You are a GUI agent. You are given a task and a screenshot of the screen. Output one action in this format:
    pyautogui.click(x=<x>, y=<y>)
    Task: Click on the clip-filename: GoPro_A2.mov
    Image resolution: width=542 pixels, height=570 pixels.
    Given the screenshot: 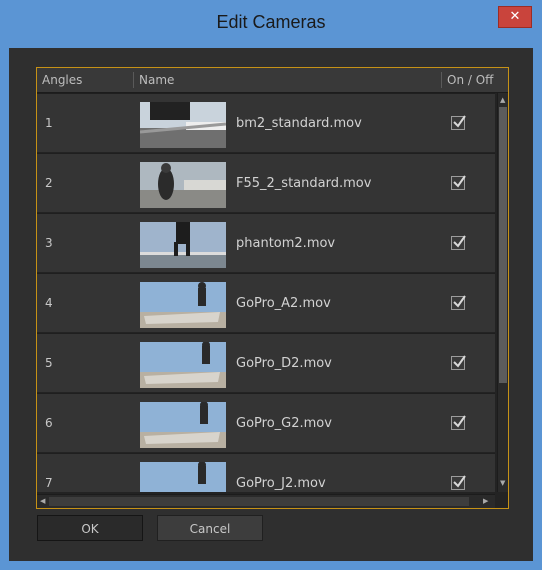 What is the action you would take?
    pyautogui.click(x=283, y=303)
    